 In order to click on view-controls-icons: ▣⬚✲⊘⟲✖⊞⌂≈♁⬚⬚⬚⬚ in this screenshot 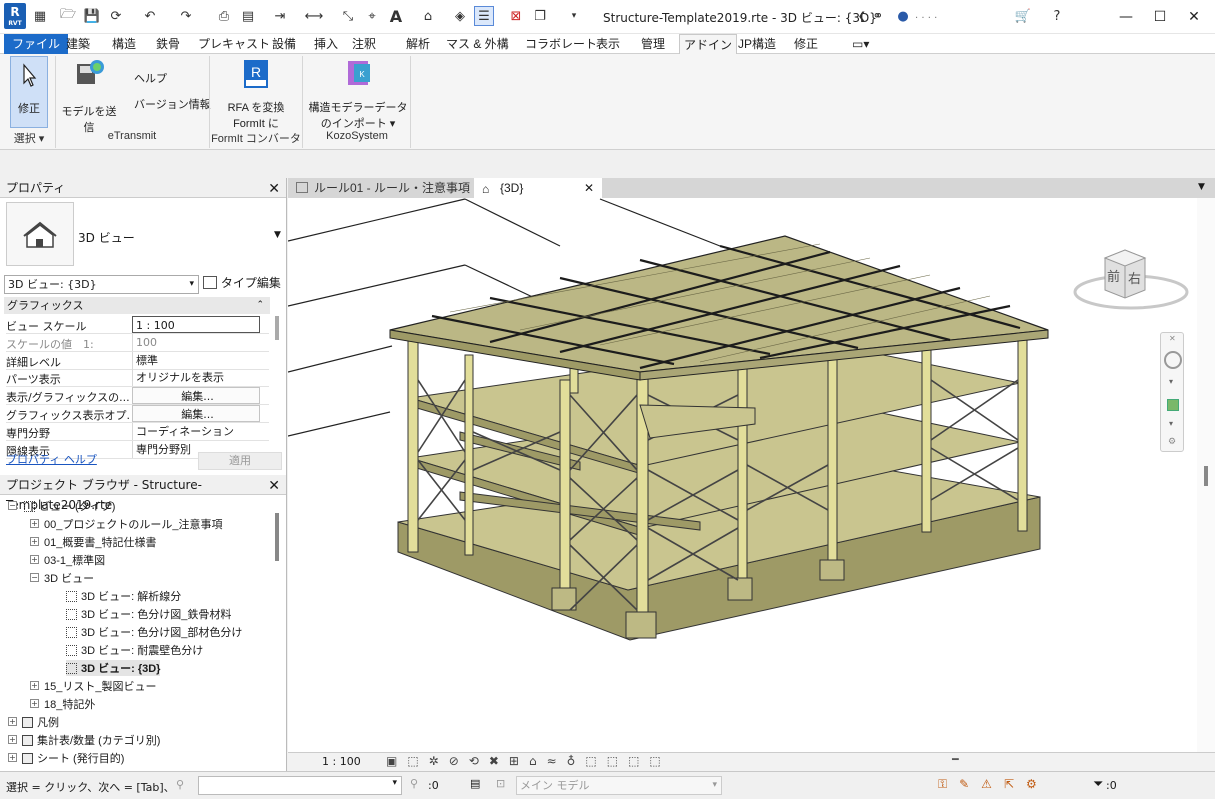, I will do `click(528, 761)`.